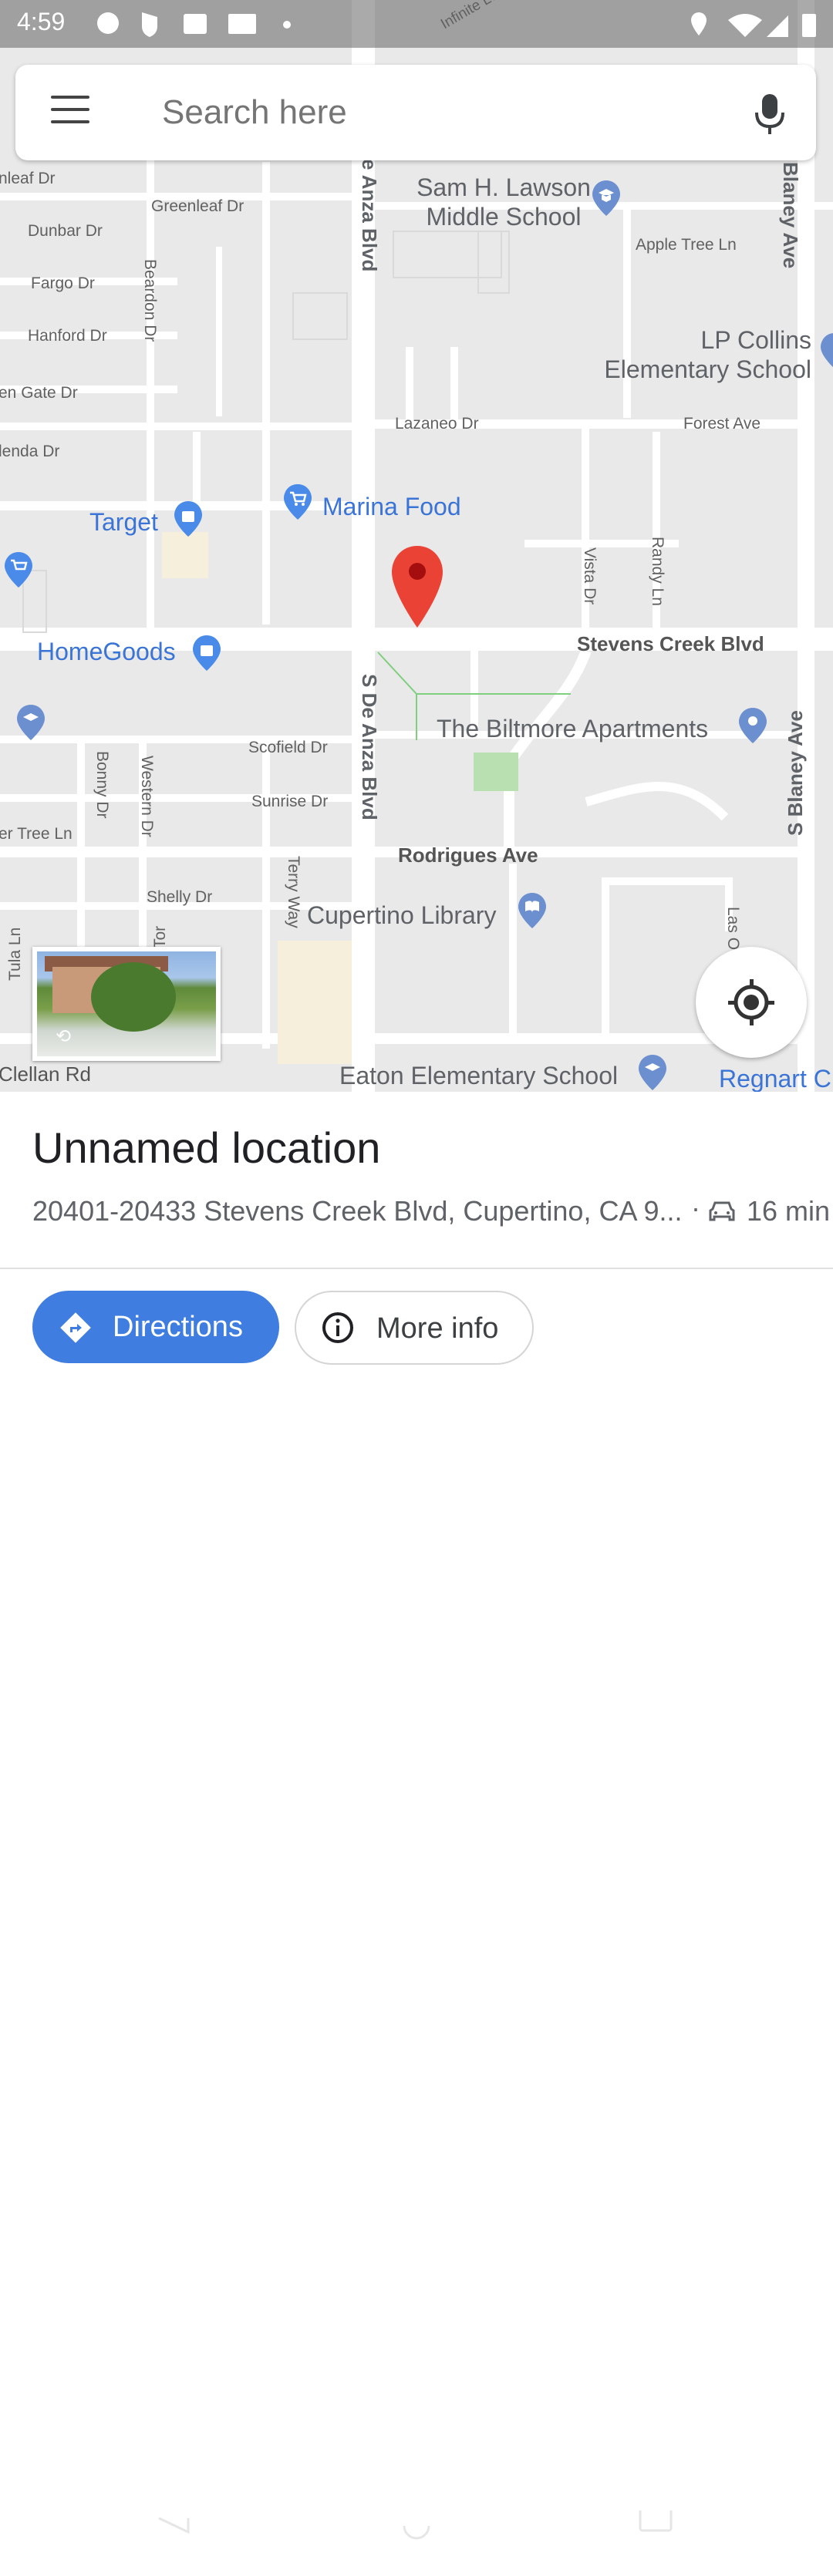 The width and height of the screenshot is (833, 2576). What do you see at coordinates (686, 245) in the screenshot?
I see `street-label: Apple Tree Ln` at bounding box center [686, 245].